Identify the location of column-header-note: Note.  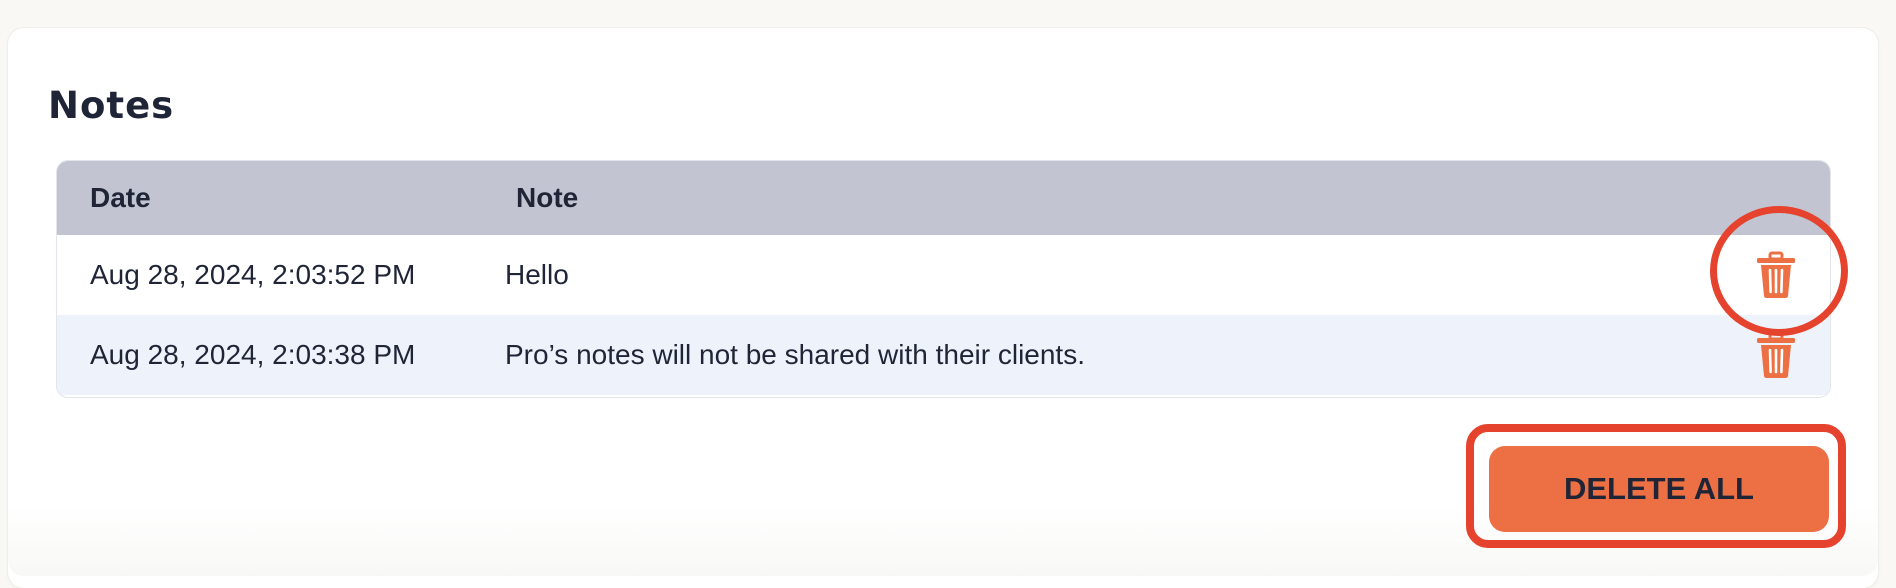
(547, 197).